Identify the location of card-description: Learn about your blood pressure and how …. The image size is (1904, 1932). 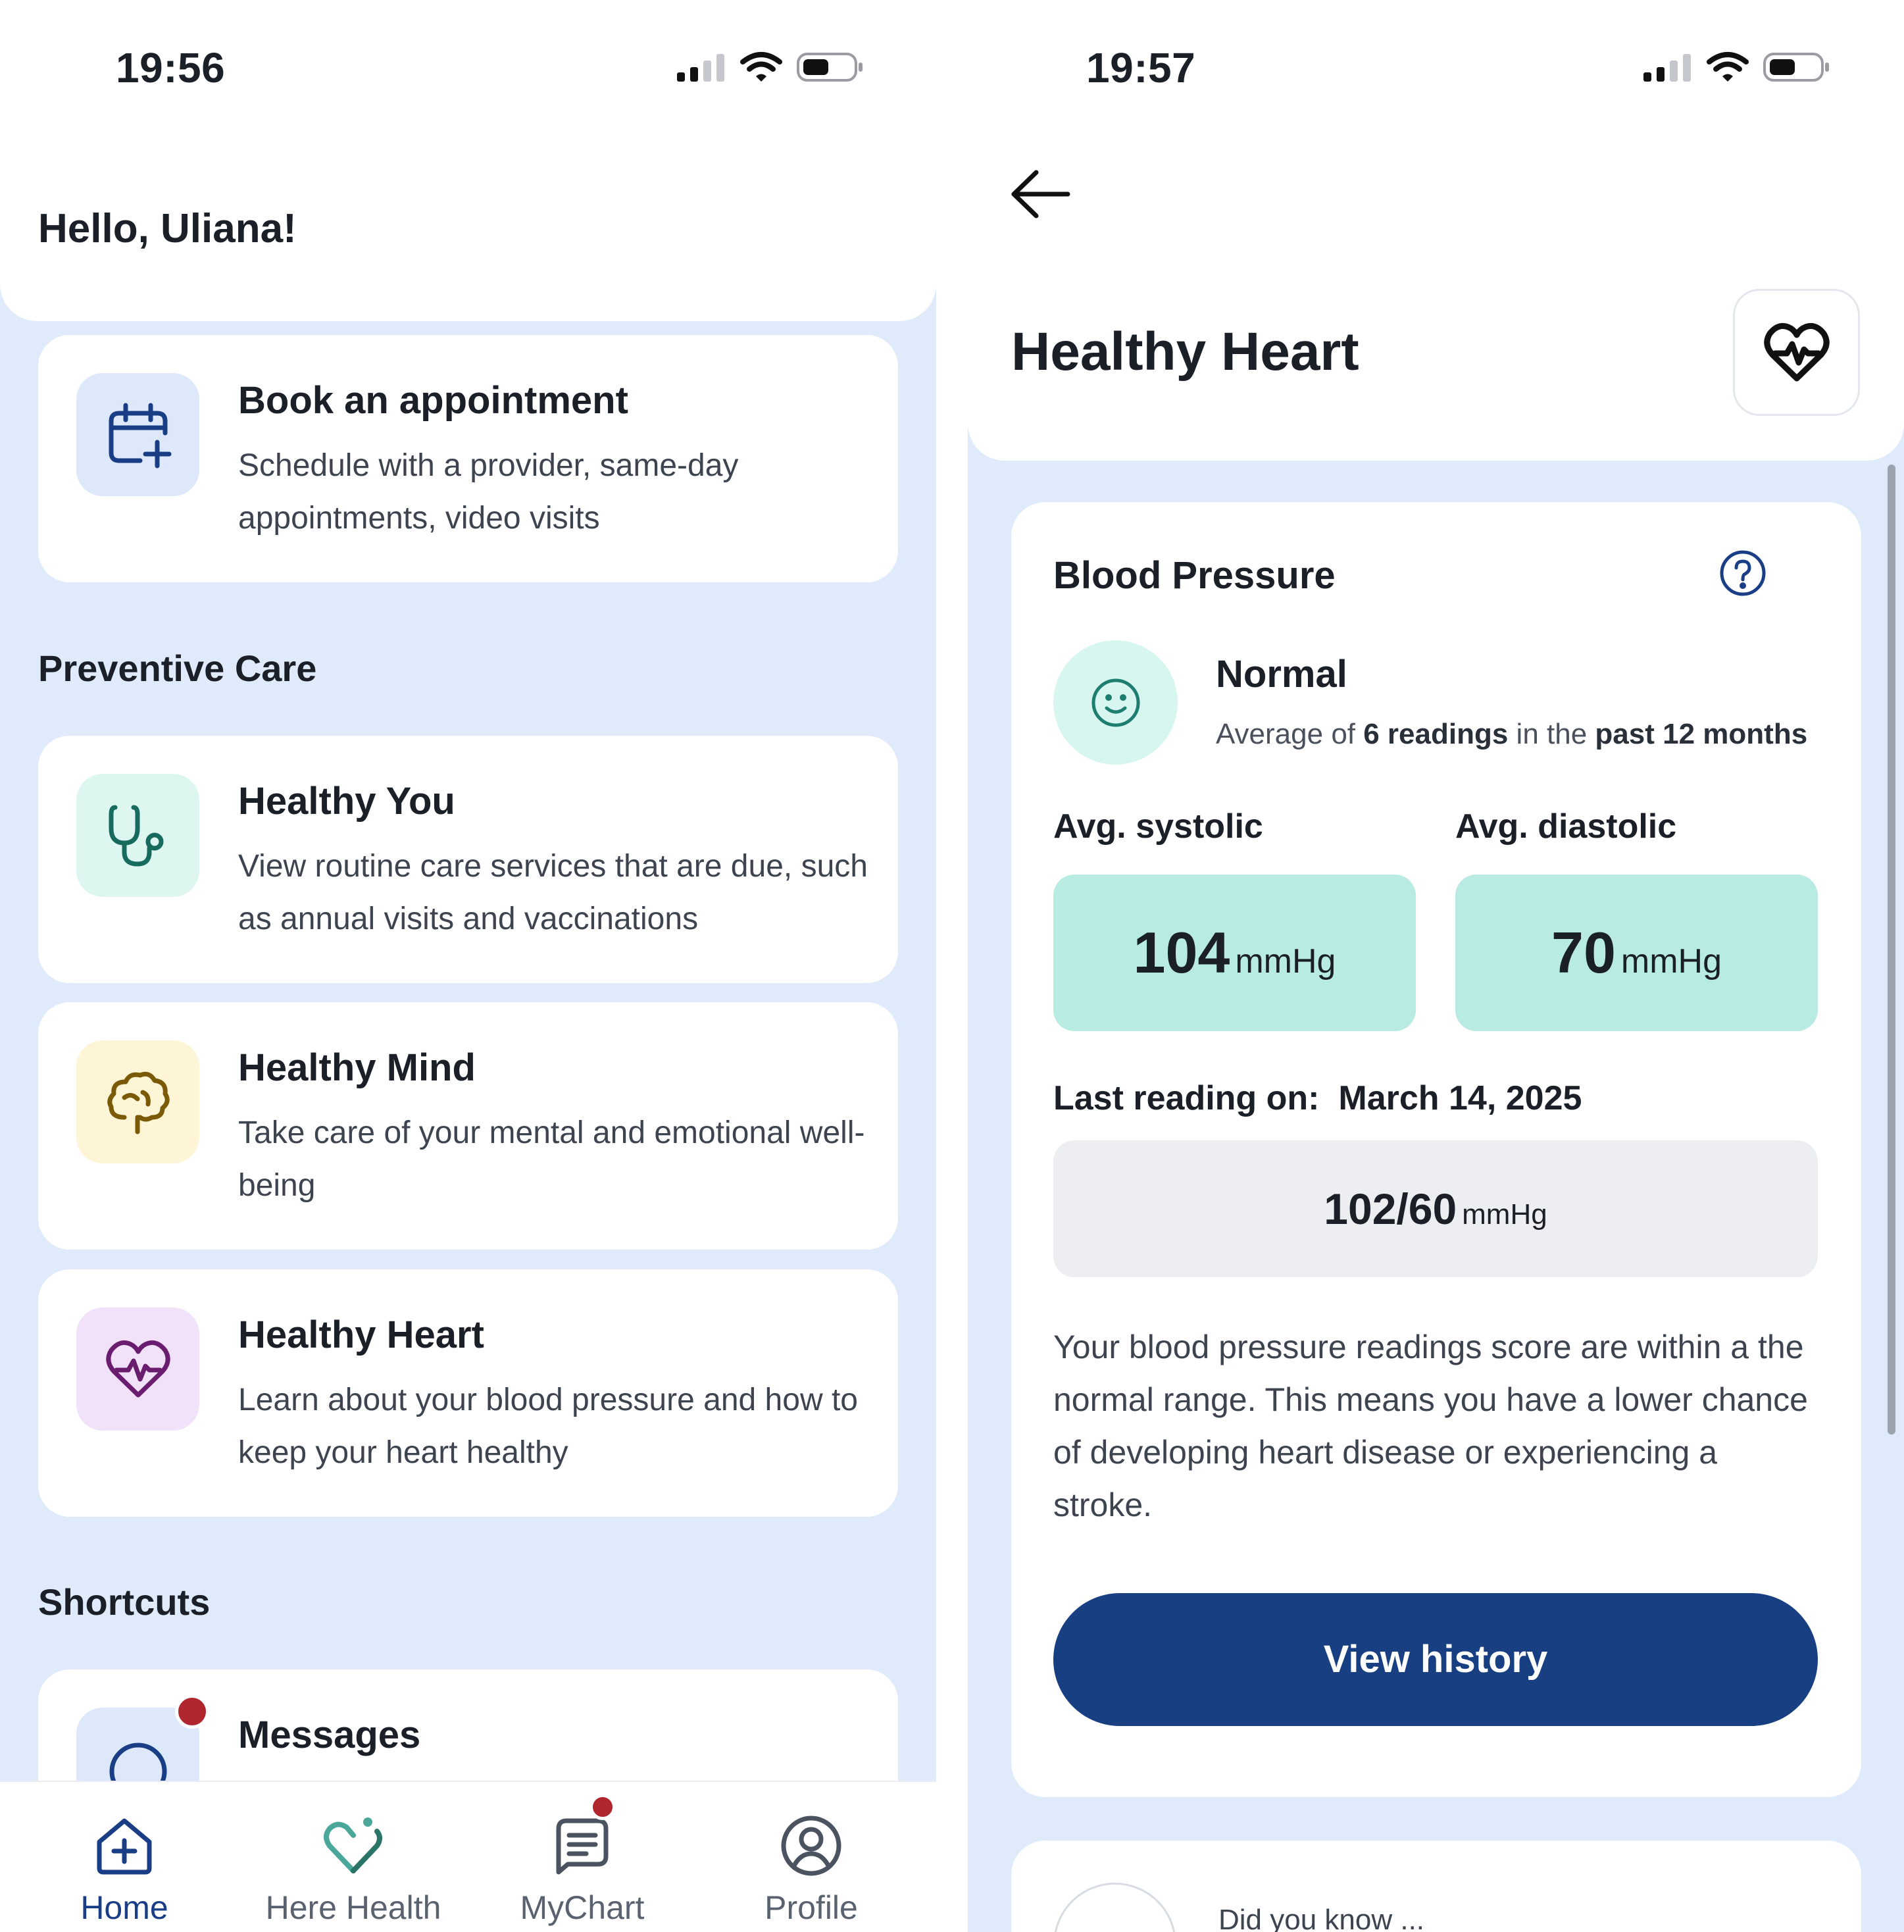
(548, 1426).